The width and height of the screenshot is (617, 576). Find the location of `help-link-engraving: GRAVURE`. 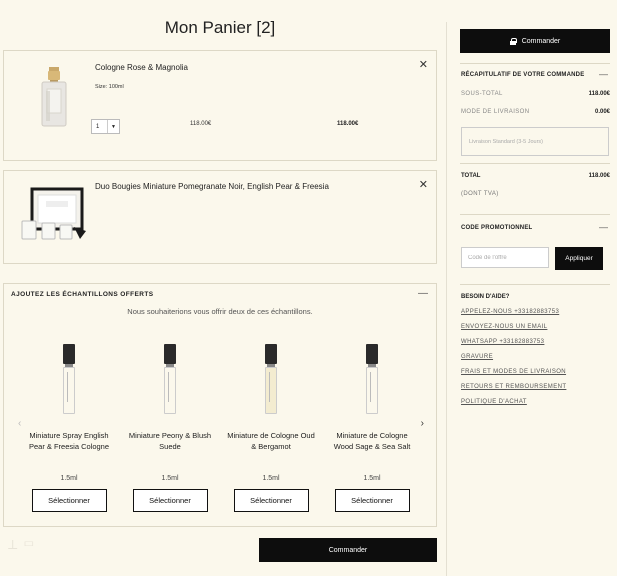

help-link-engraving: GRAVURE is located at coordinates (477, 357).